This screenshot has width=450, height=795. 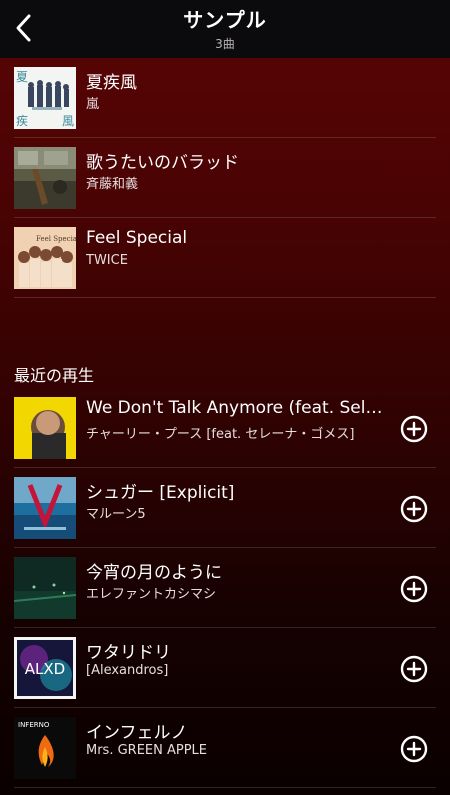 What do you see at coordinates (220, 434) in the screenshot?
I see `track-artist: チャーリー・プース [feat. セレーナ・ゴメス]` at bounding box center [220, 434].